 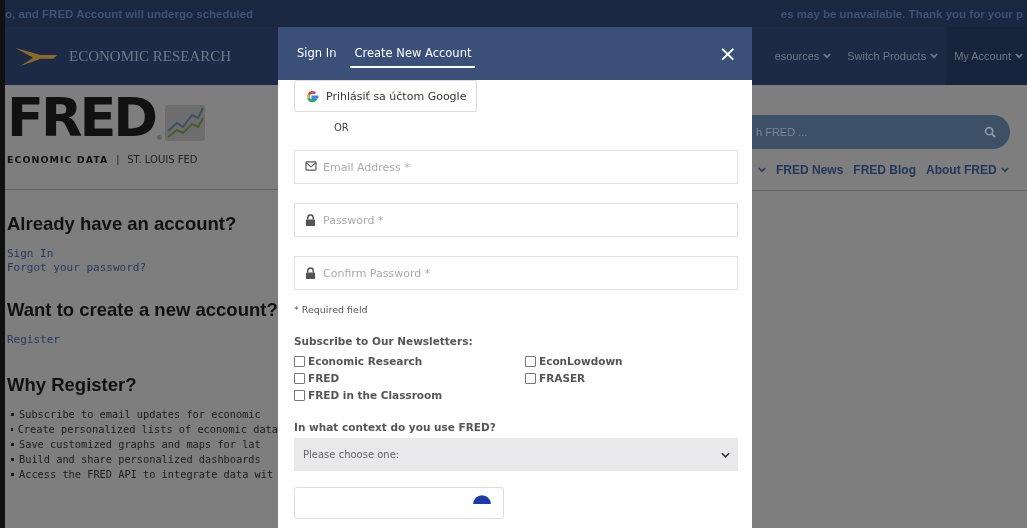 What do you see at coordinates (516, 167) in the screenshot?
I see `input-field: Email Address *` at bounding box center [516, 167].